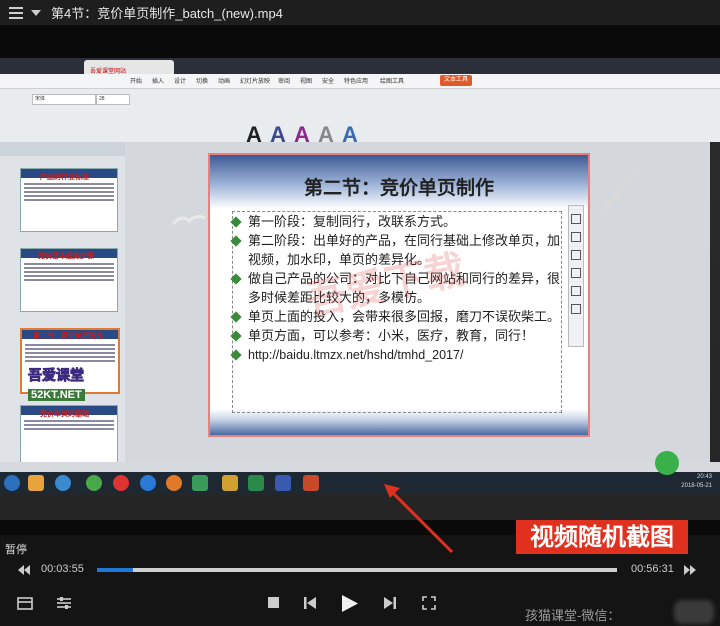 The height and width of the screenshot is (626, 720). Describe the element at coordinates (202, 82) in the screenshot. I see `ribbon-tab: 切换` at that location.